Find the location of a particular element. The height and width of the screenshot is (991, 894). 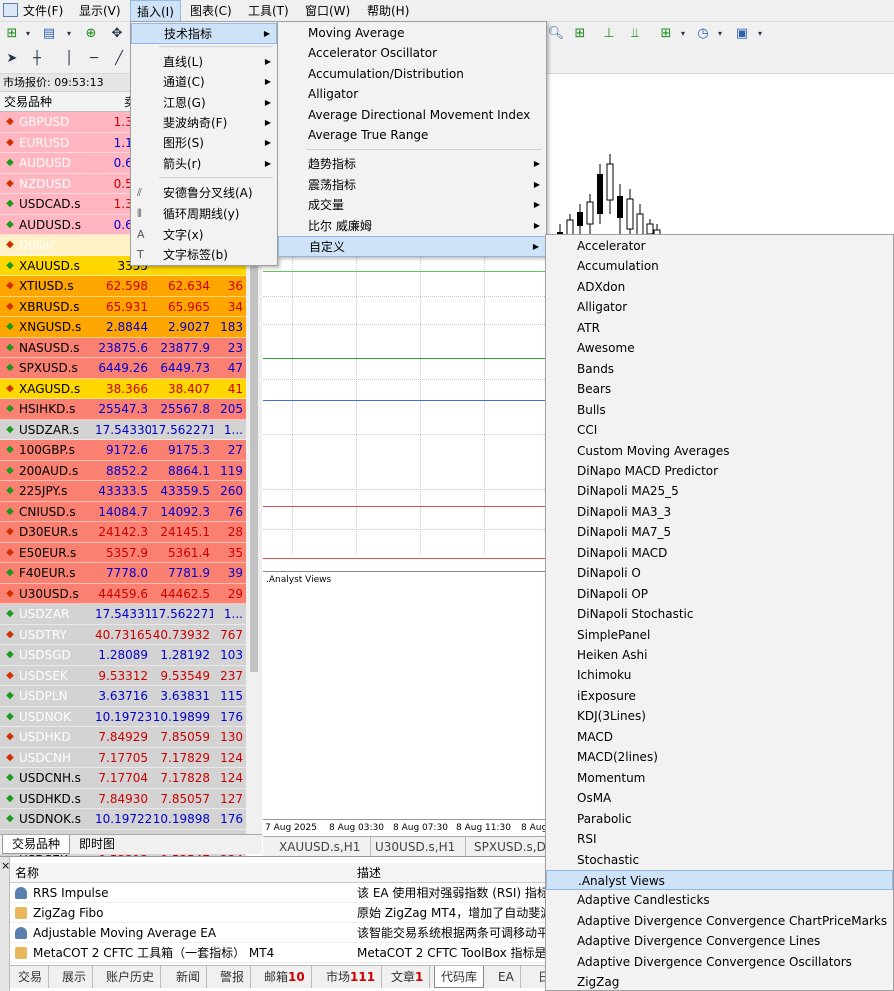

cursor-icon: ➤ is located at coordinates (12, 59).